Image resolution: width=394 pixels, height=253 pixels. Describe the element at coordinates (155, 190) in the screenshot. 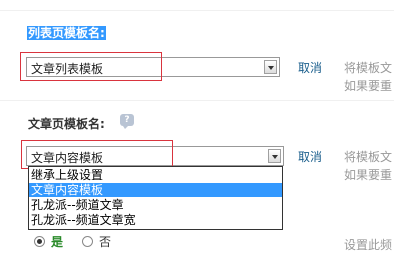

I see `dropdown-option-selected: 文章内容模板` at that location.